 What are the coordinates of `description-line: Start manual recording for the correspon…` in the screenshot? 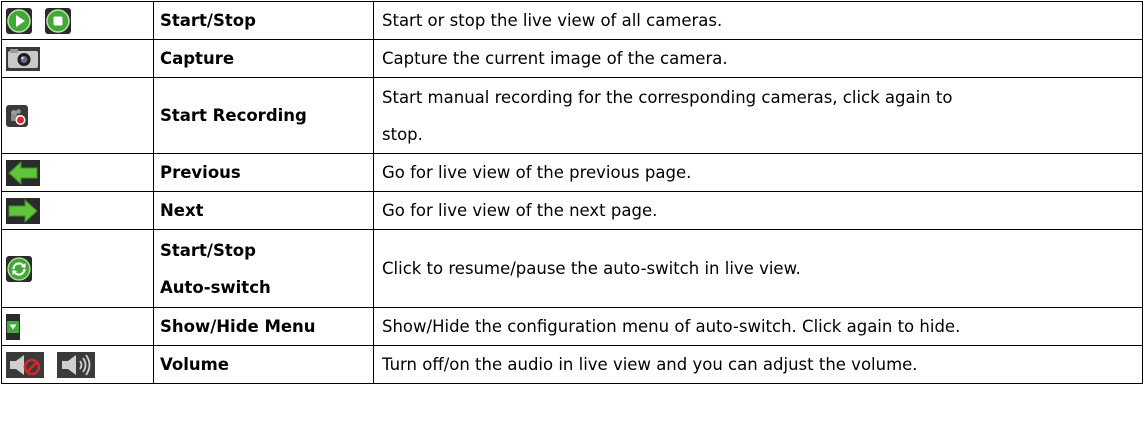 It's located at (667, 97).